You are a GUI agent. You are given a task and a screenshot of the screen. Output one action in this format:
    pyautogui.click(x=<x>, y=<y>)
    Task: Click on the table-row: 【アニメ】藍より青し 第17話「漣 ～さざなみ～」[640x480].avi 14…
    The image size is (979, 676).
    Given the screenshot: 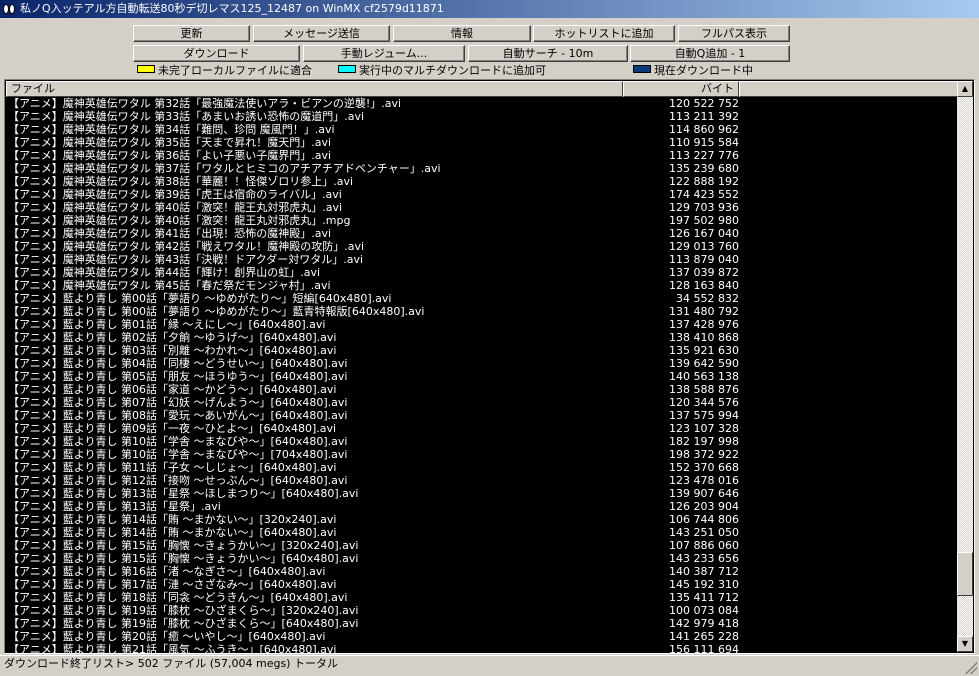 What is the action you would take?
    pyautogui.click(x=482, y=584)
    